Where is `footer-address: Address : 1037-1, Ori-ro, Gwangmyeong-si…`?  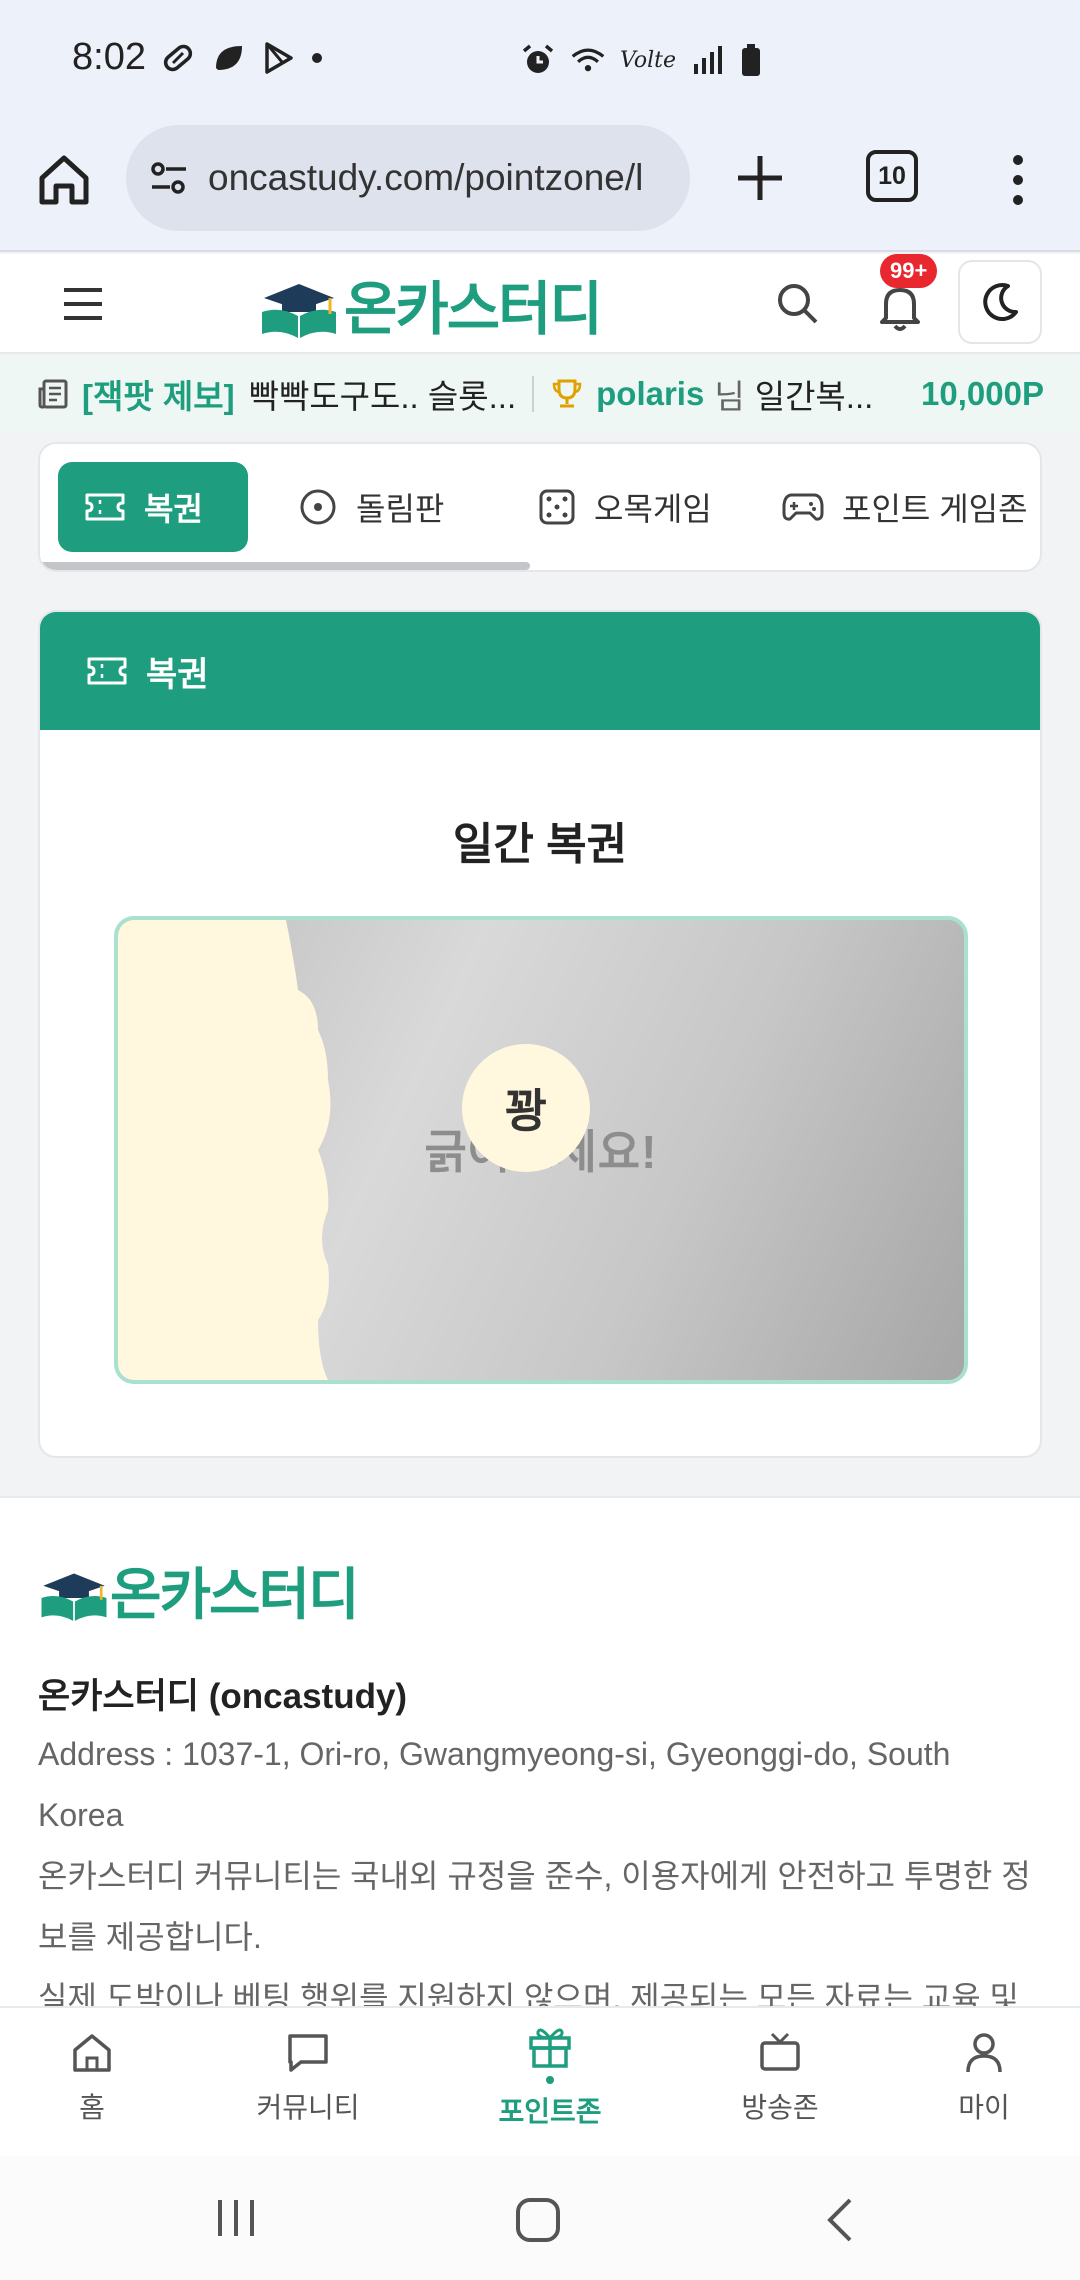
footer-address: Address : 1037-1, Ori-ro, Gwangmyeong-si… is located at coordinates (494, 1784).